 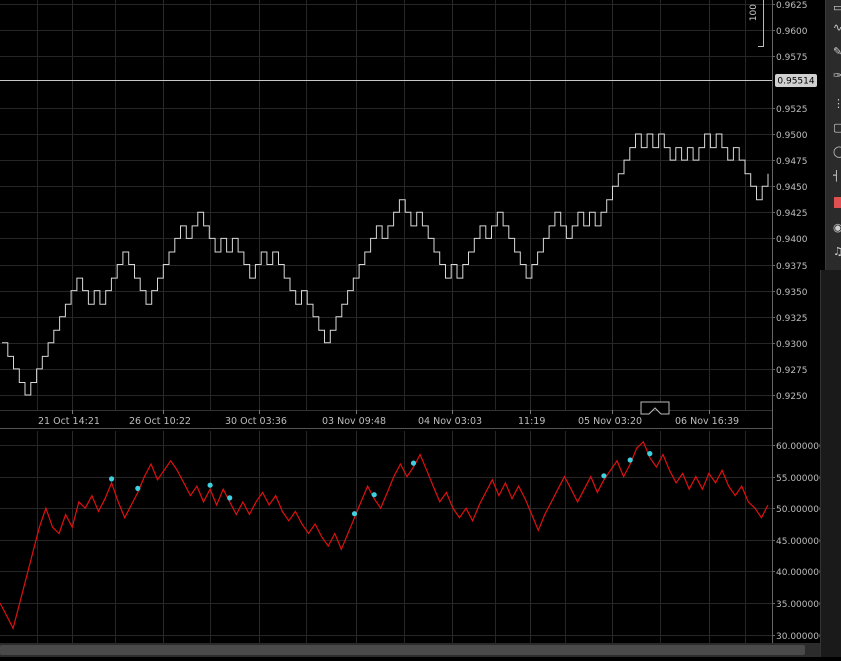 I want to click on y-tick-label: 35.000000, so click(x=800, y=605).